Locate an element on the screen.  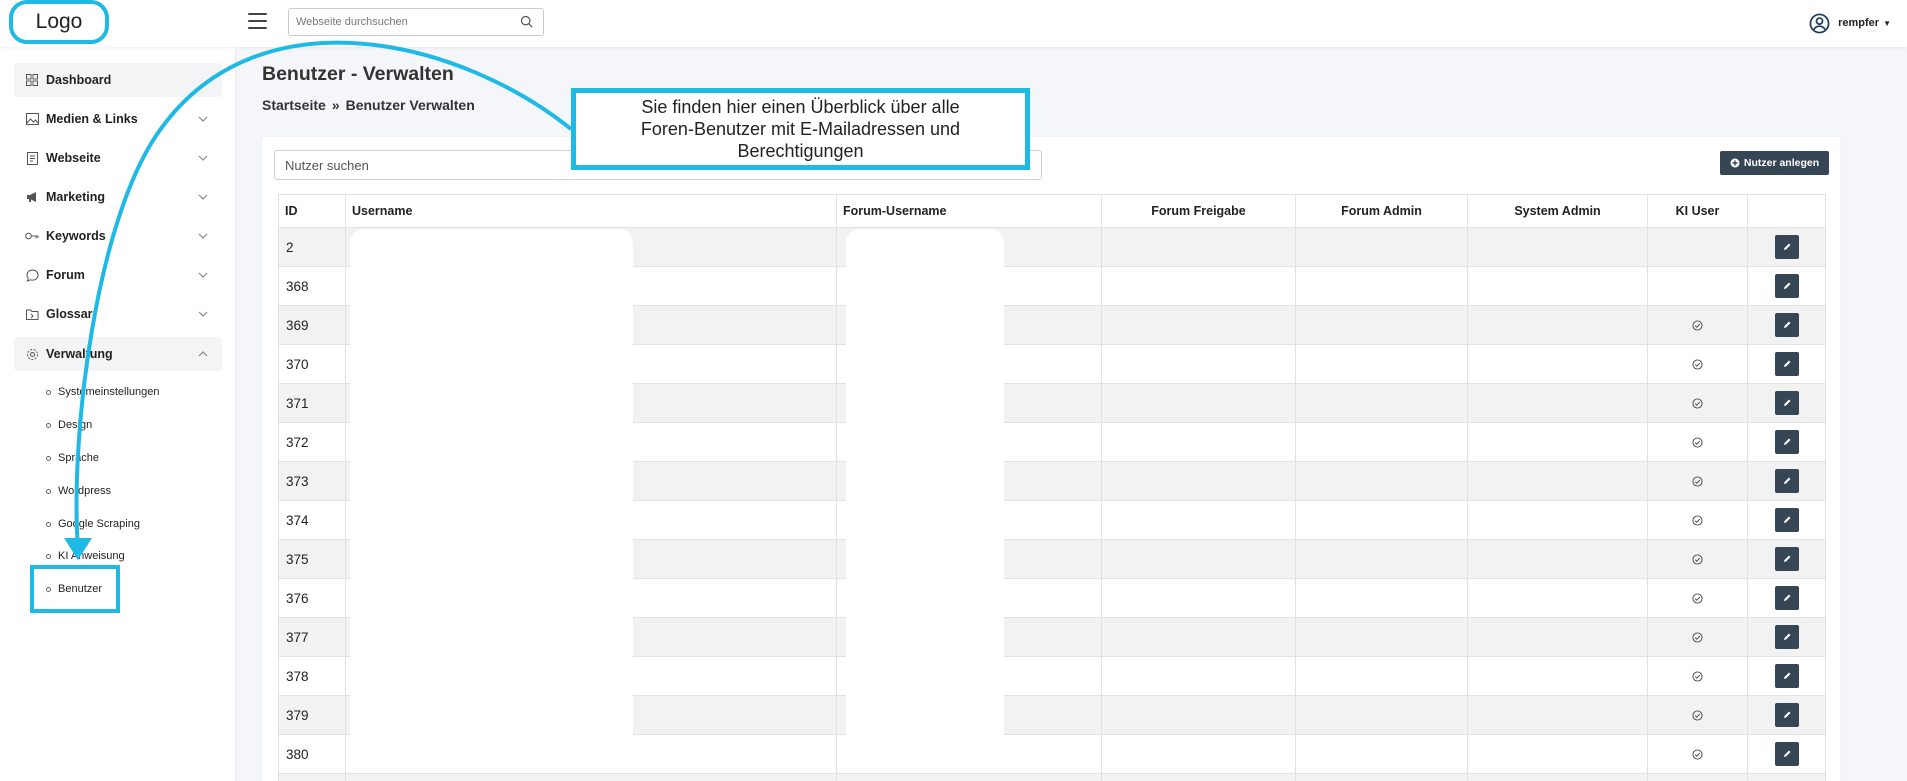
sidebar-subitem-ki-anweisung: KI Anweisung is located at coordinates (85, 556).